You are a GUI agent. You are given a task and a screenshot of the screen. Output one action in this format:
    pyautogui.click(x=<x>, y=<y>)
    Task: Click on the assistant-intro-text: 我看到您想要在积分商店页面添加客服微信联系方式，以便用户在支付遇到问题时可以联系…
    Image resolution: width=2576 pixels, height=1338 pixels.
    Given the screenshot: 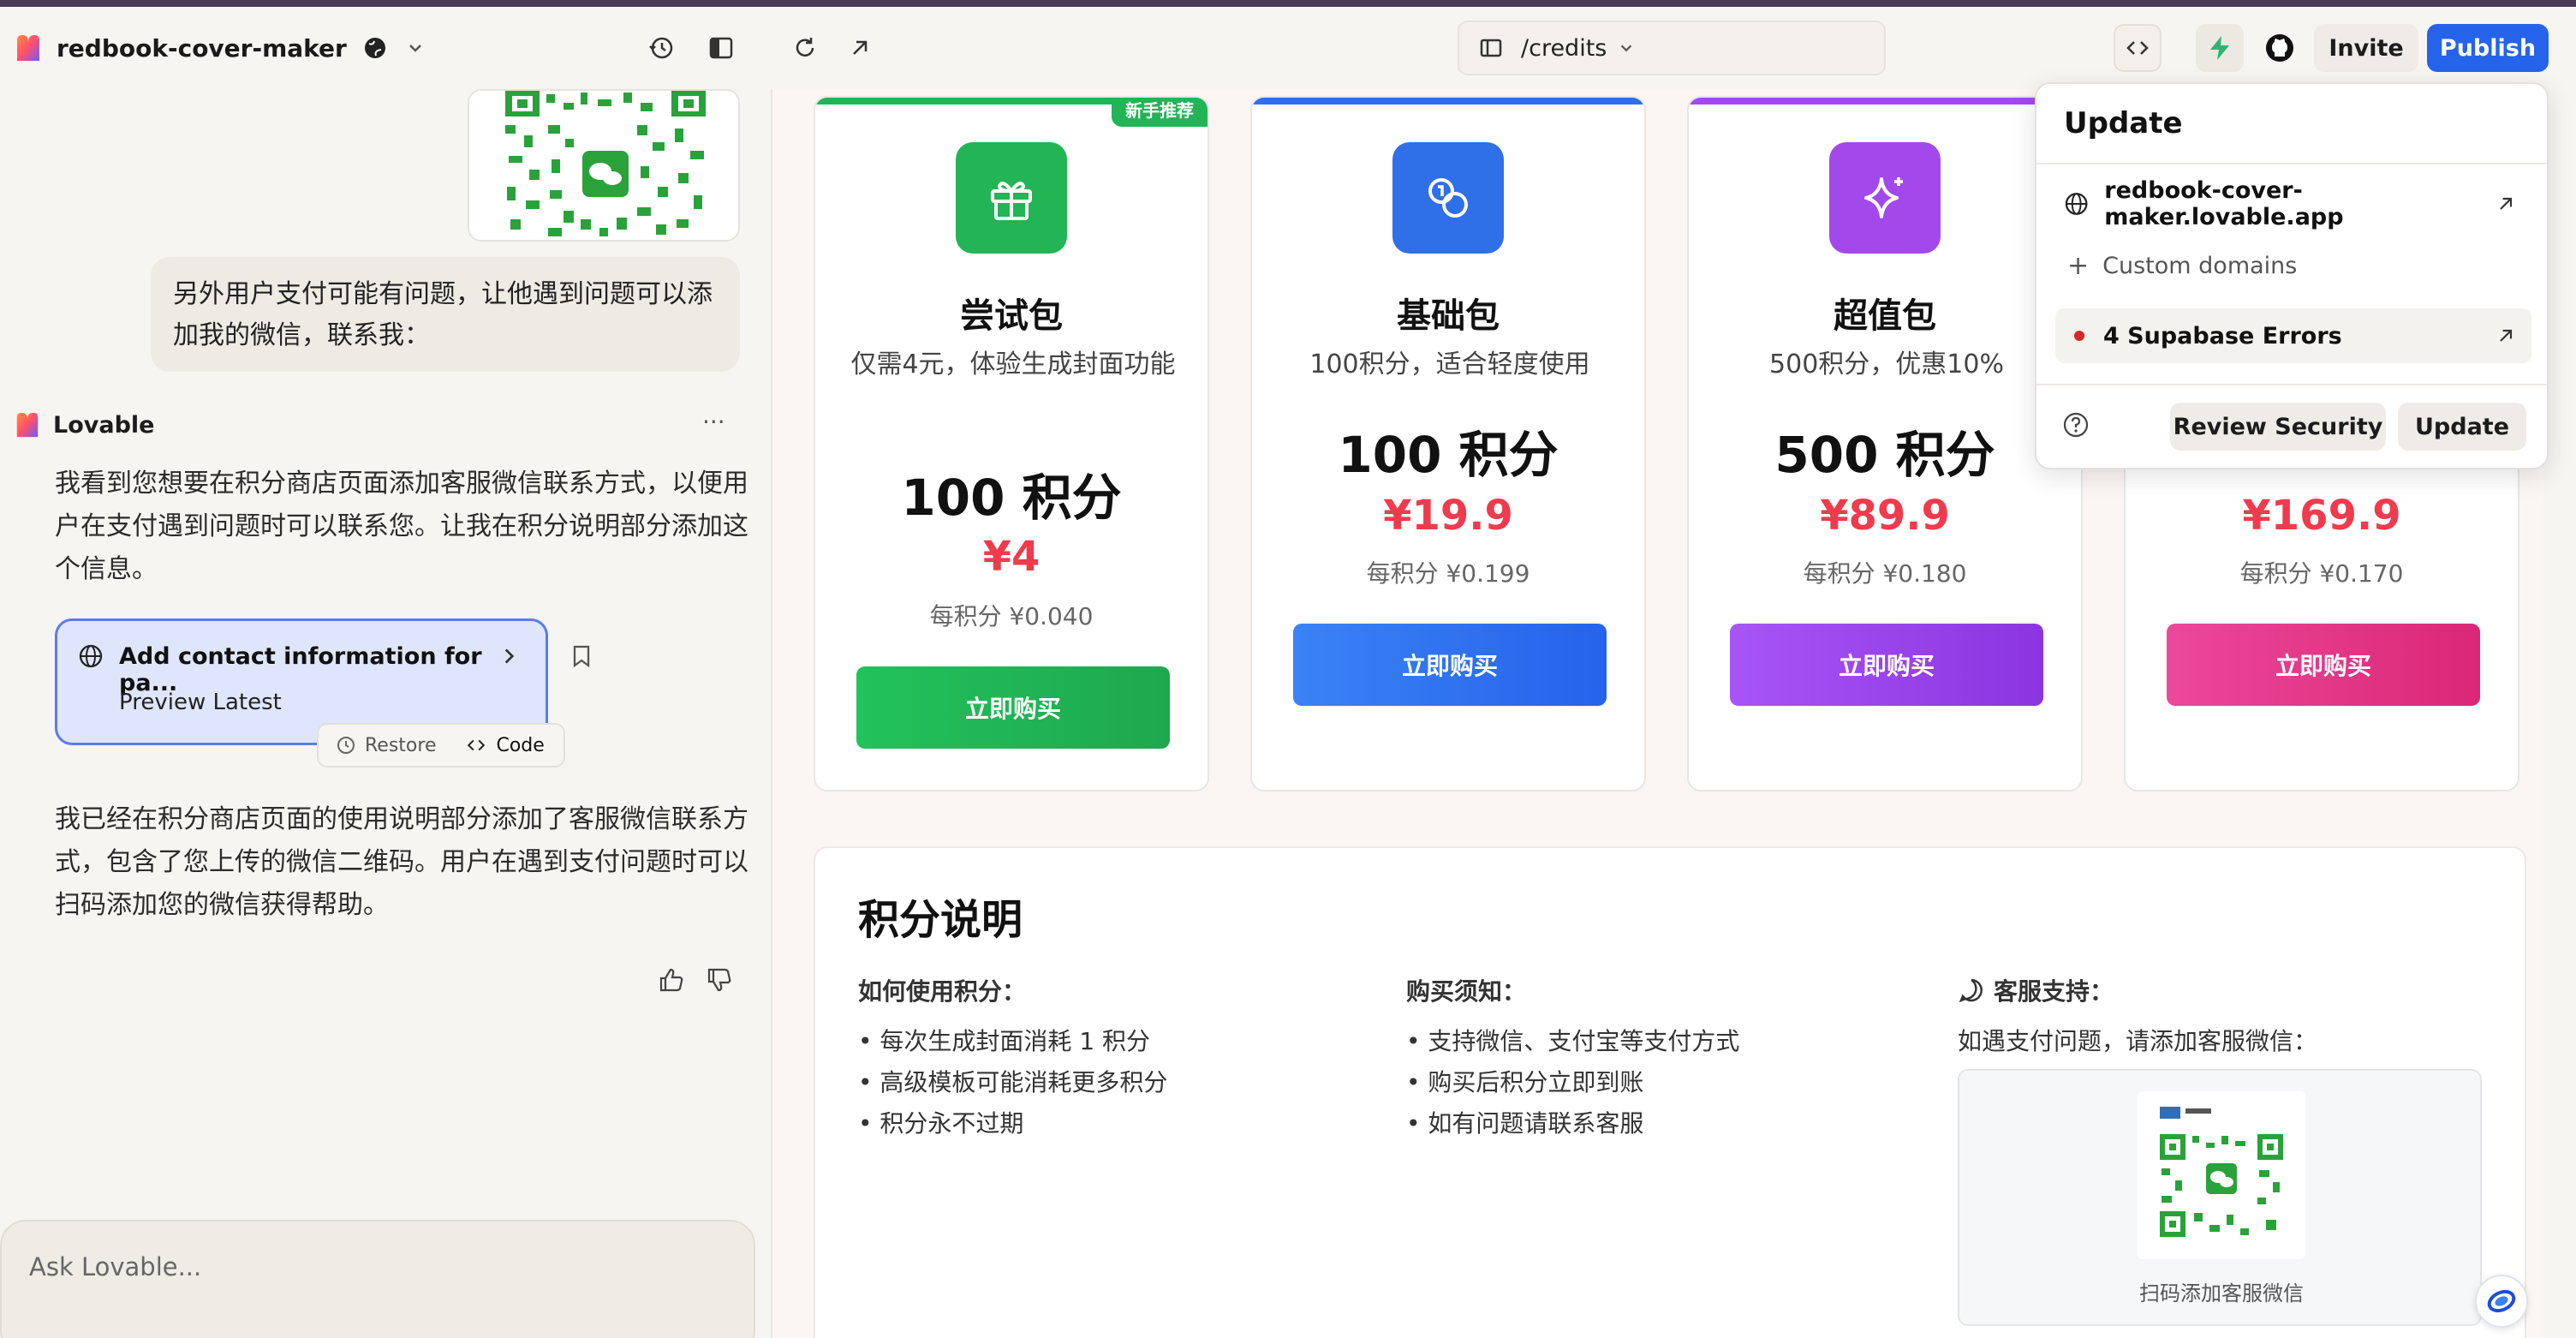 What is the action you would take?
    pyautogui.click(x=401, y=526)
    